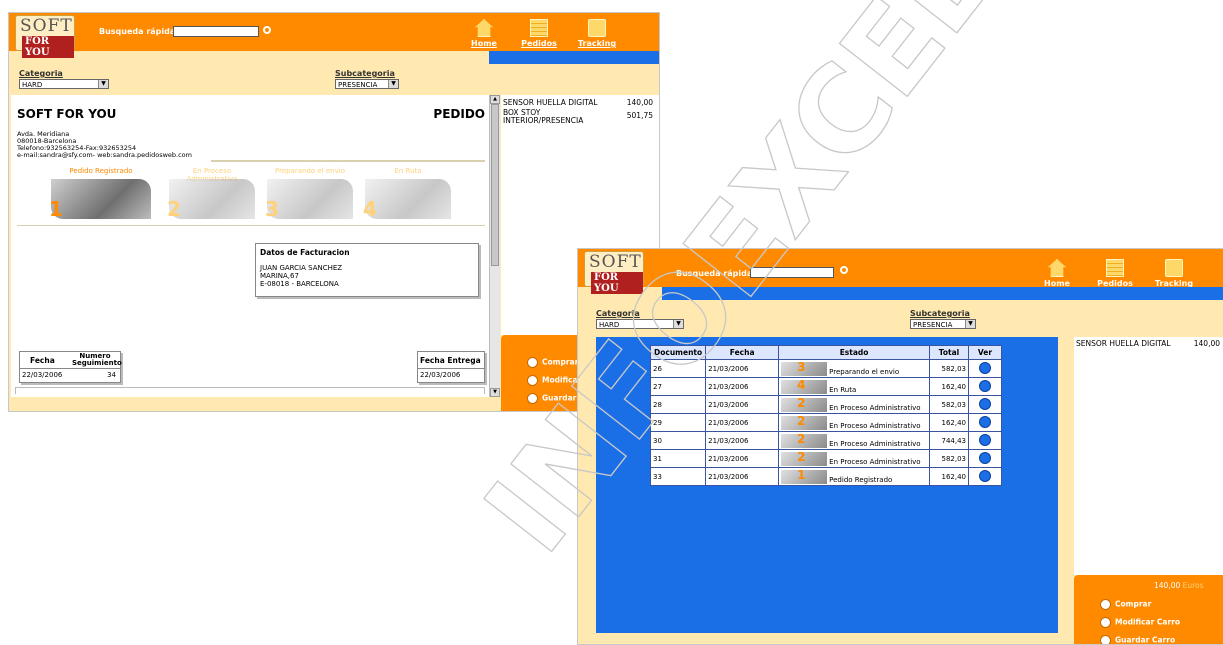  What do you see at coordinates (949, 458) in the screenshot?
I see `cell-total: 582,03` at bounding box center [949, 458].